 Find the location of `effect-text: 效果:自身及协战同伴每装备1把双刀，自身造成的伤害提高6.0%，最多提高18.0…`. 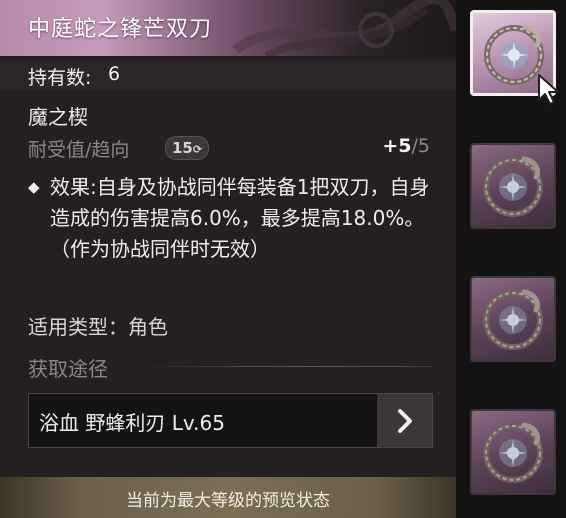

effect-text: 效果:自身及协战同伴每装备1把双刀，自身造成的伤害提高6.0%，最多提高18.0… is located at coordinates (240, 218).